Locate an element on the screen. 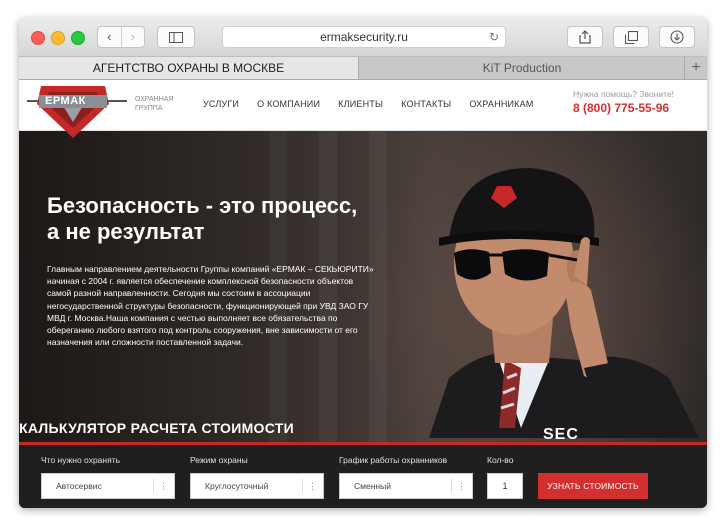  menu-item-guards: ОХРАННИКАМ is located at coordinates (501, 104).